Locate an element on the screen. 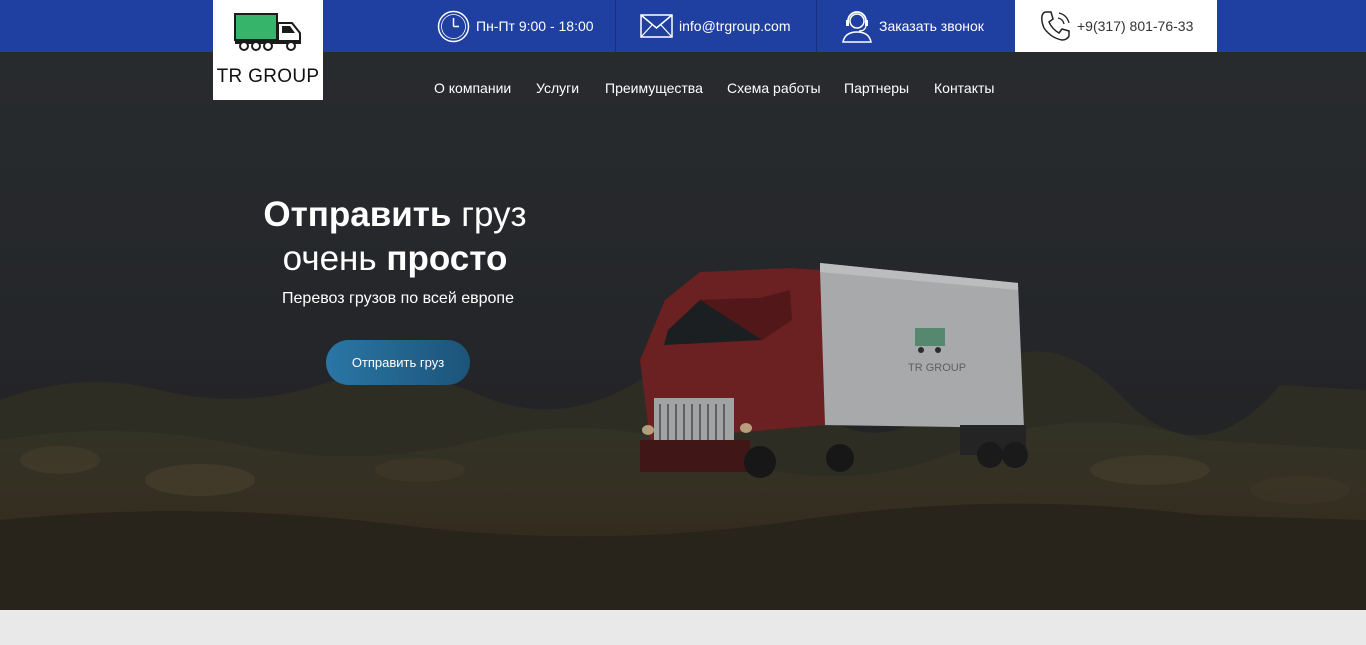 Image resolution: width=1366 pixels, height=645 pixels. phone-link: +9(317) 801-76-33 is located at coordinates (1116, 26).